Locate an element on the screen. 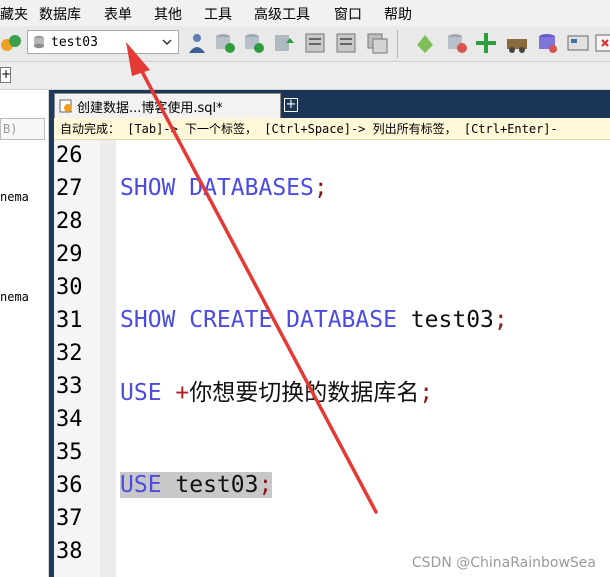 The width and height of the screenshot is (610, 577). code-line-31: SHOW CREATE DATABASE test03; is located at coordinates (314, 320).